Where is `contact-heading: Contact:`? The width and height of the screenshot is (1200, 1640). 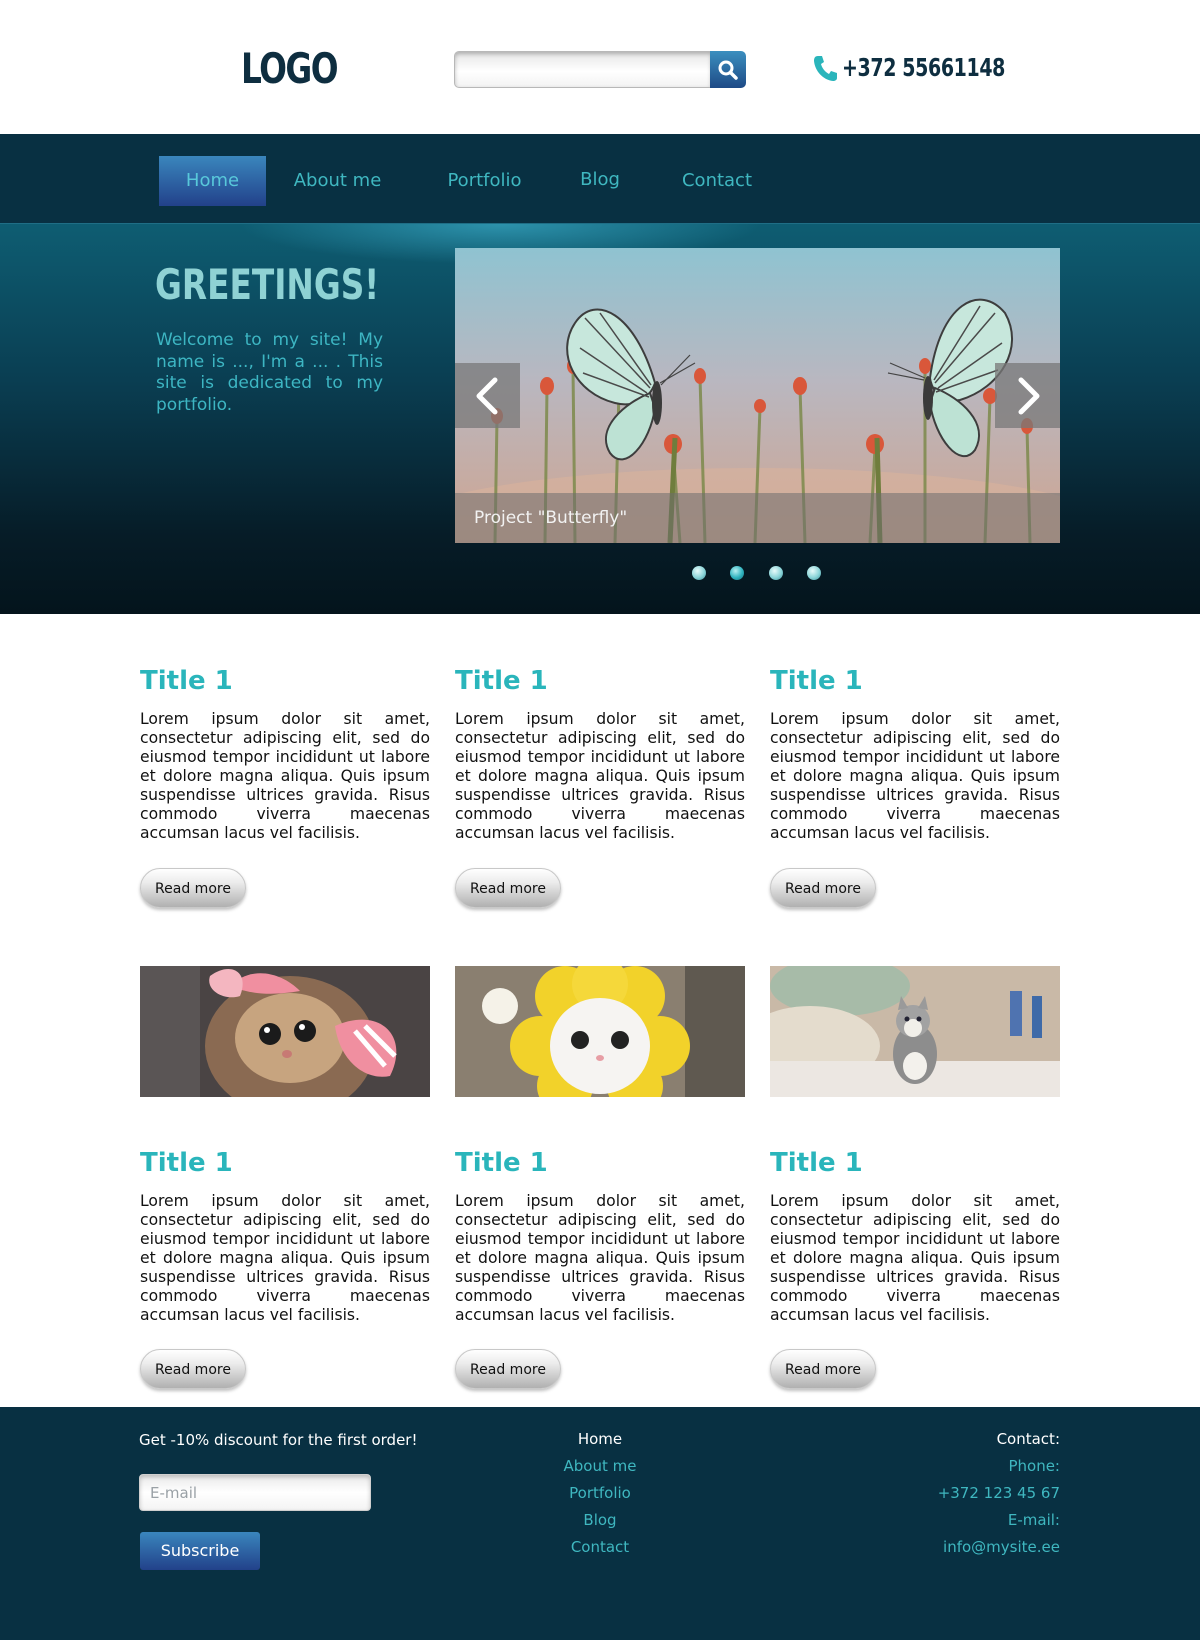
contact-heading: Contact: is located at coordinates (1028, 1439).